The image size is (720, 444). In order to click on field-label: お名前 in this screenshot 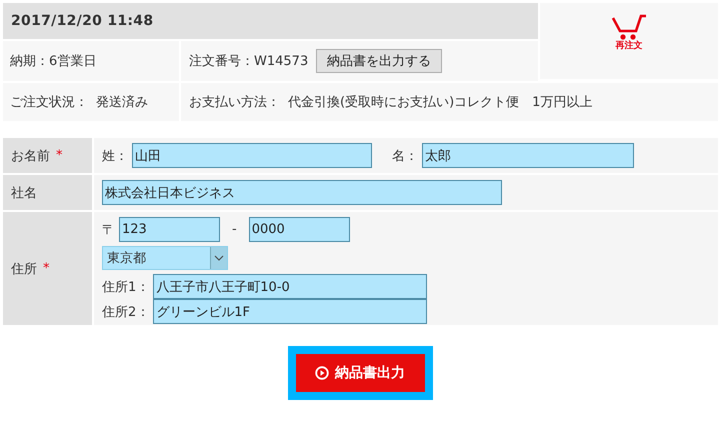, I will do `click(30, 156)`.